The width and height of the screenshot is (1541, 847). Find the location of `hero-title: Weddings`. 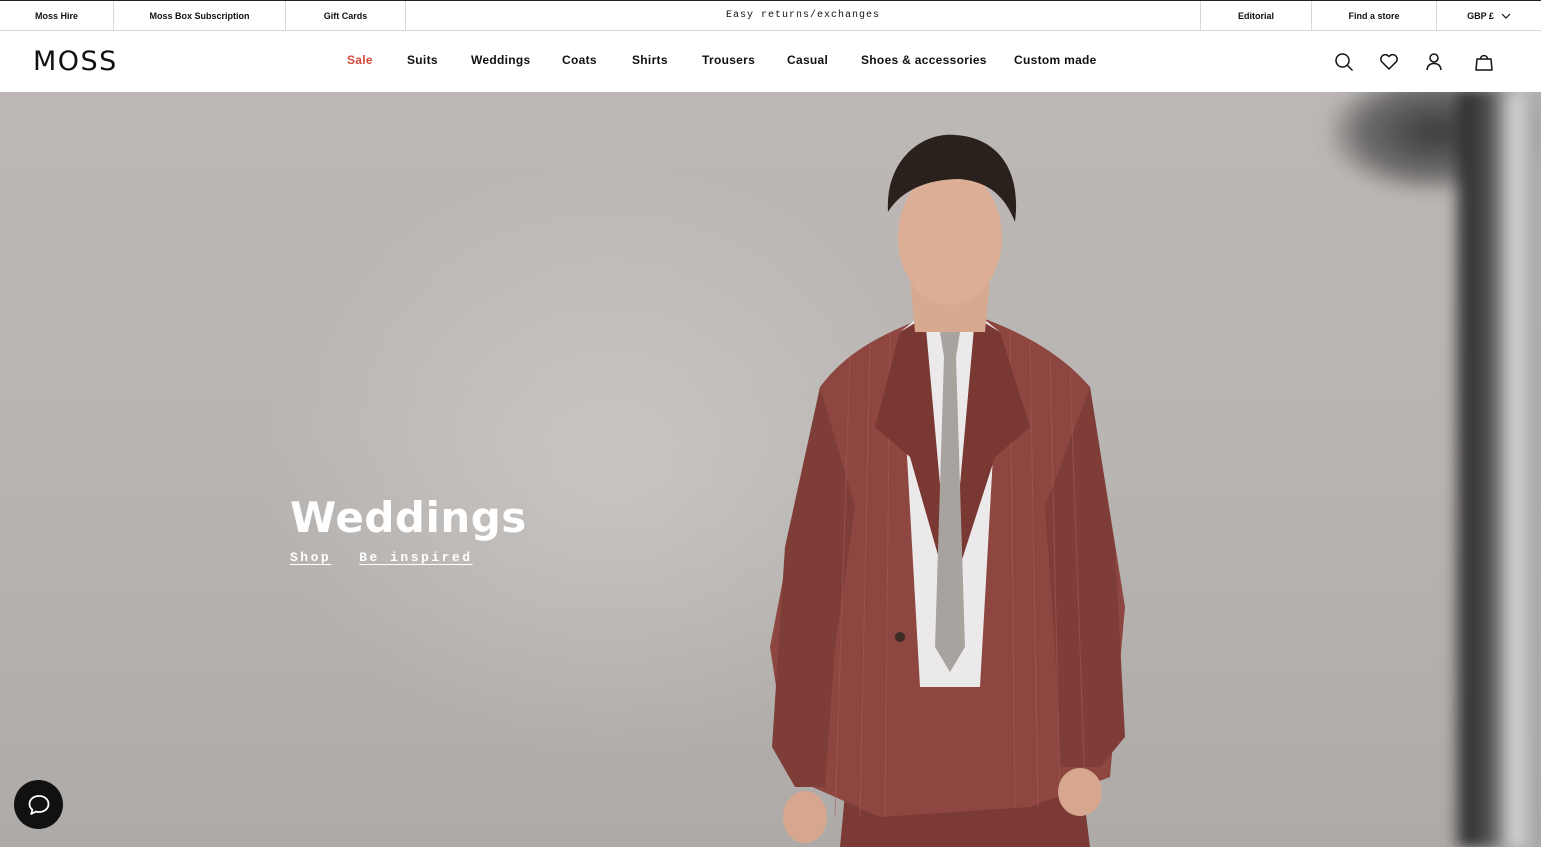

hero-title: Weddings is located at coordinates (408, 517).